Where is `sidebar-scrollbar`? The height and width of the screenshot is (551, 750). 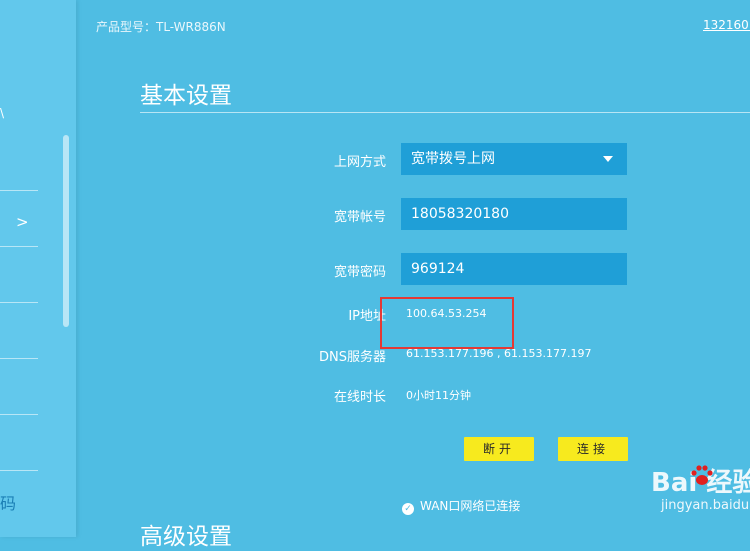 sidebar-scrollbar is located at coordinates (66, 231).